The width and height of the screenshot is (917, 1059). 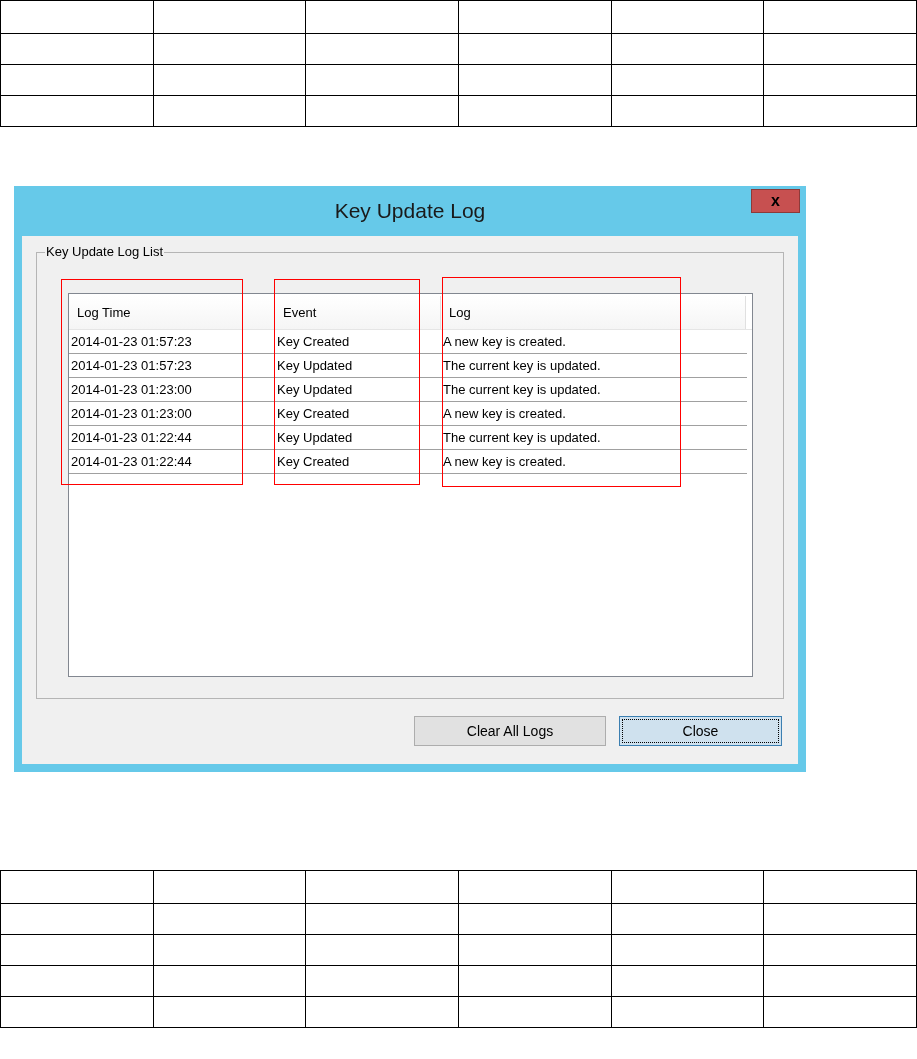 What do you see at coordinates (410, 211) in the screenshot?
I see `window-title: Key Update Log` at bounding box center [410, 211].